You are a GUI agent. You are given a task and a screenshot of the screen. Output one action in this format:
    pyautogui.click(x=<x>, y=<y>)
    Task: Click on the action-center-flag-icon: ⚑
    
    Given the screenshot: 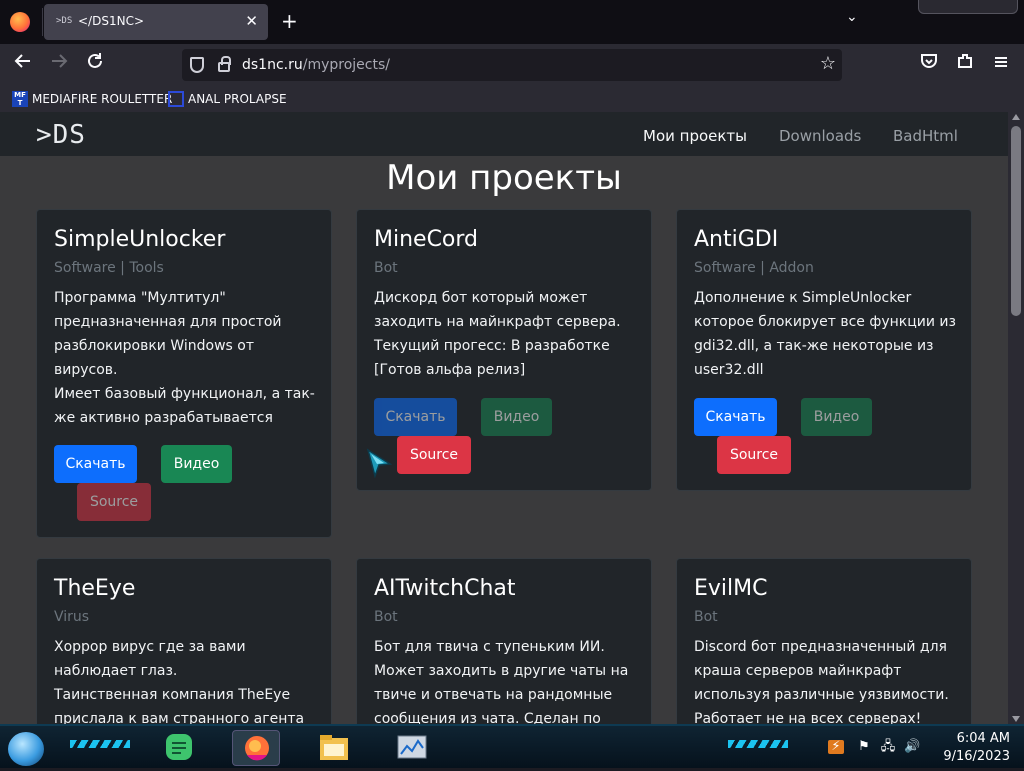 What is the action you would take?
    pyautogui.click(x=864, y=747)
    